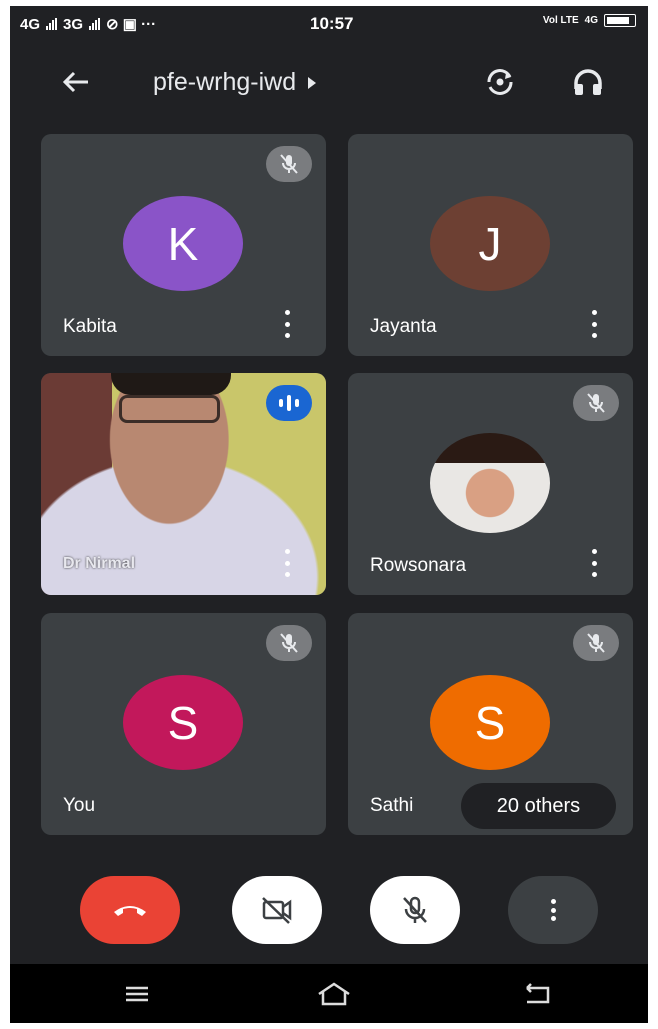 The height and width of the screenshot is (1029, 658). I want to click on participant-name: You, so click(79, 805).